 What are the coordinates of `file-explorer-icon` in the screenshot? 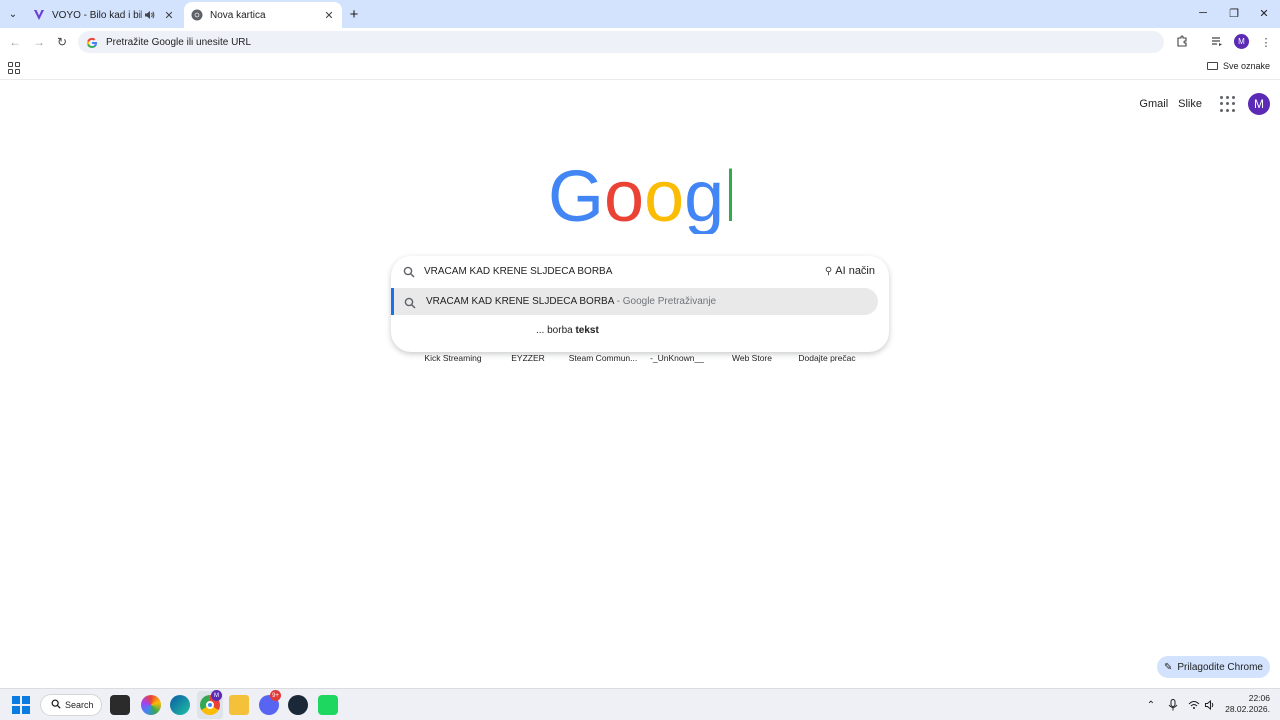 It's located at (239, 705).